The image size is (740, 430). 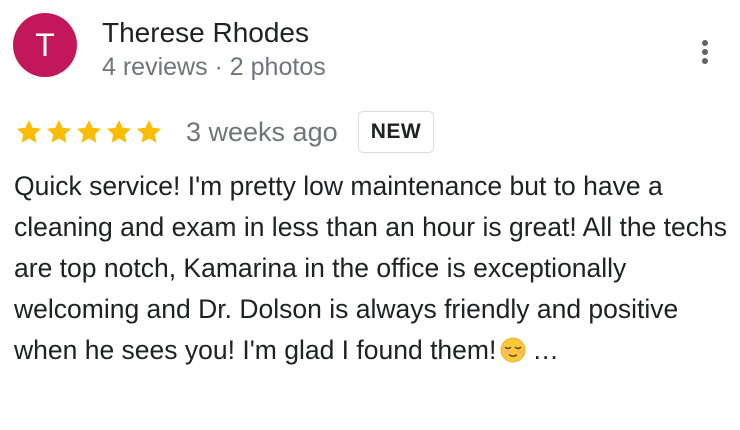 What do you see at coordinates (262, 132) in the screenshot?
I see `review-time: 3 weeks ago` at bounding box center [262, 132].